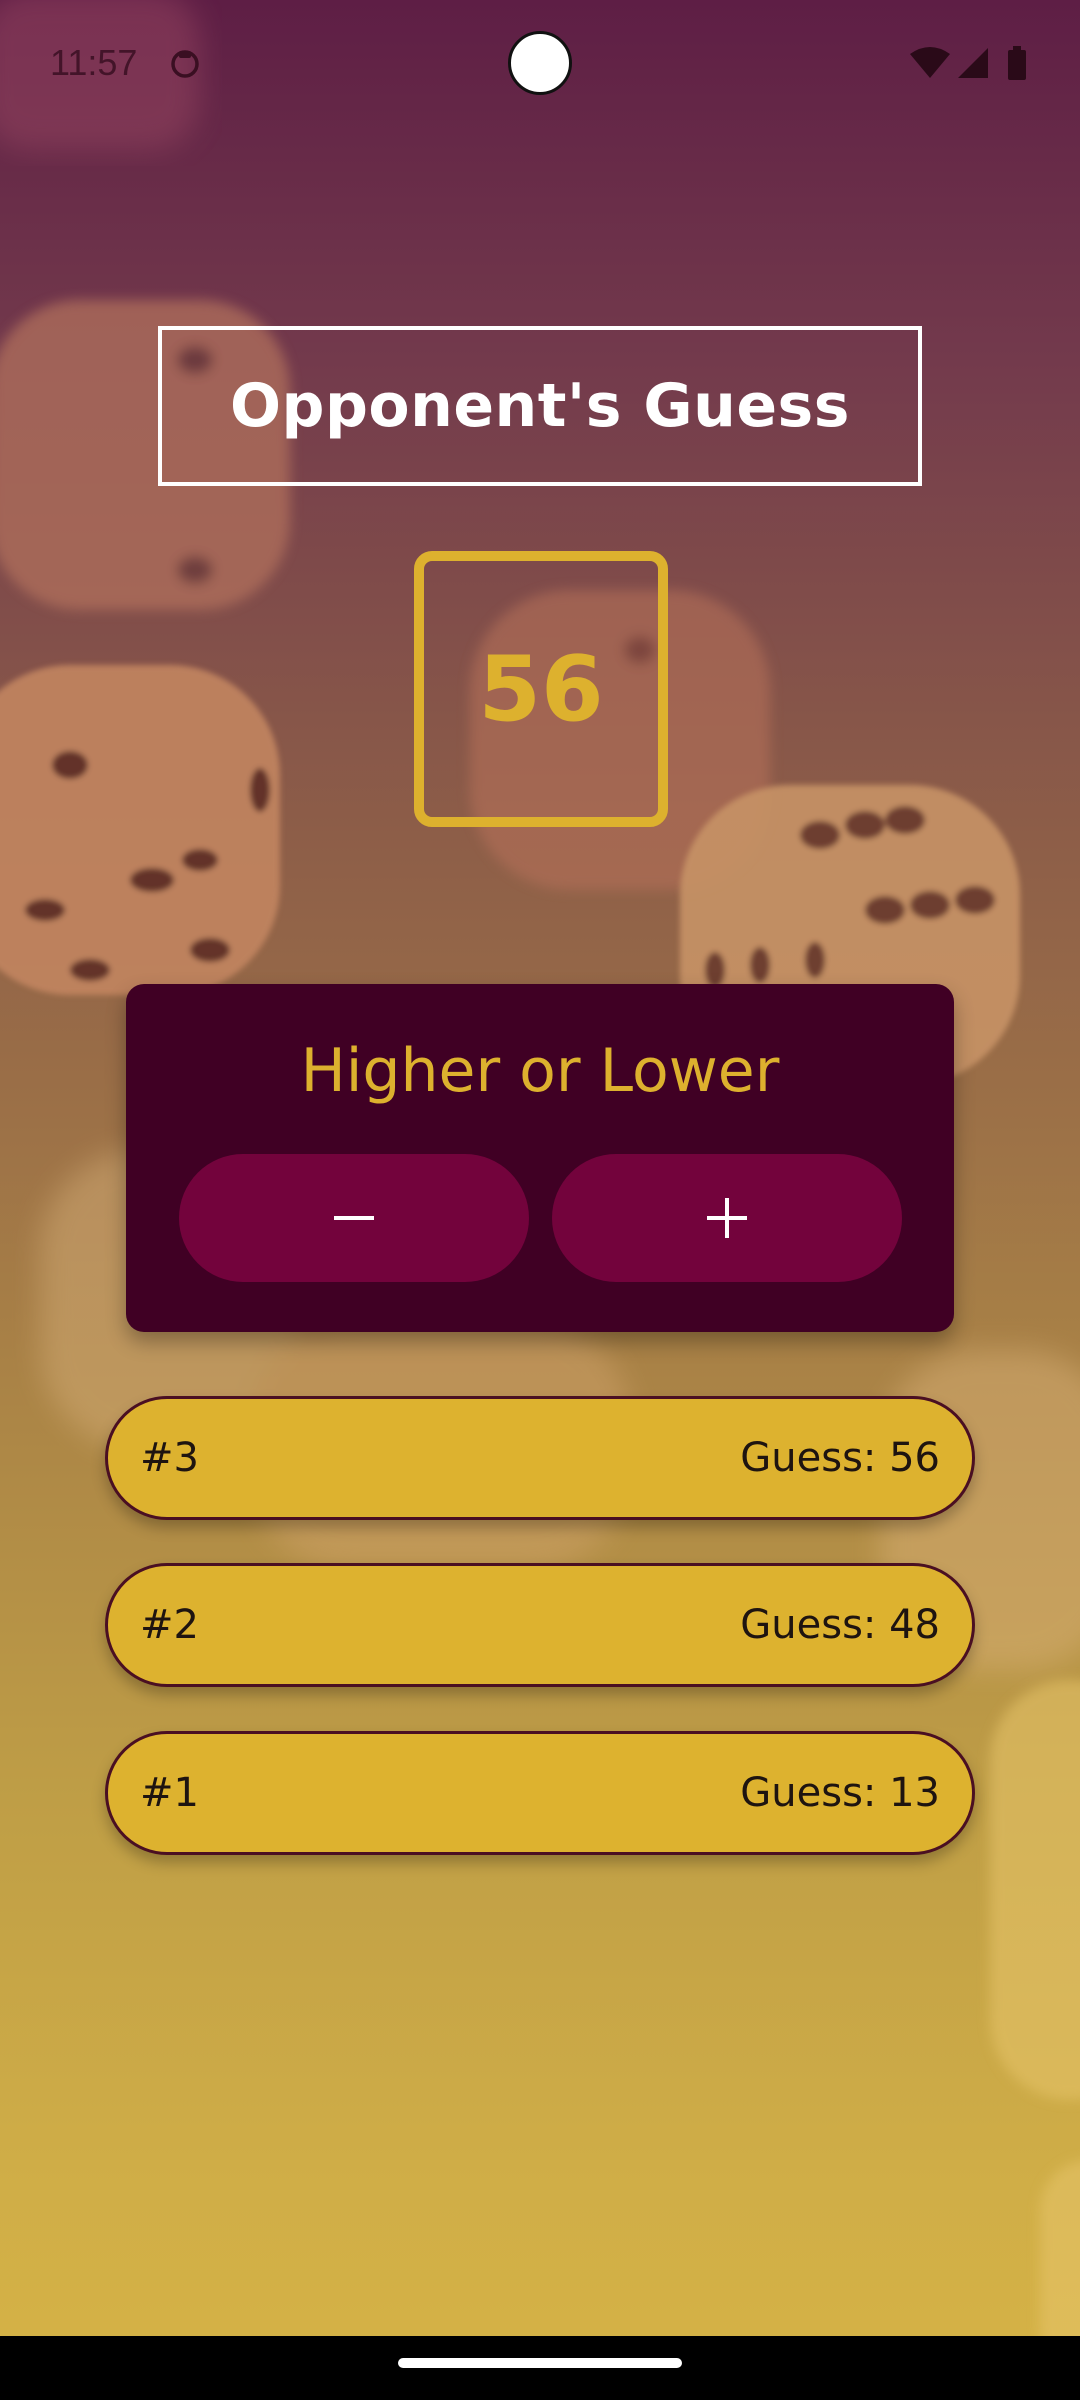 The width and height of the screenshot is (1080, 2400). I want to click on guess-log-item: #1 Guess: 13, so click(540, 1793).